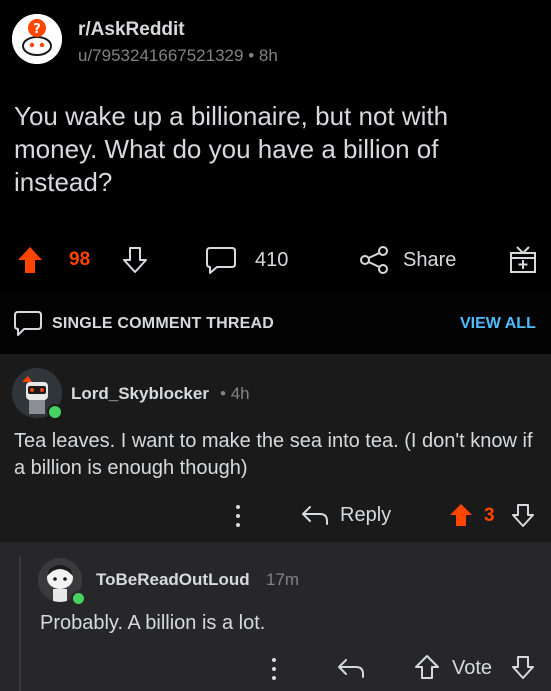  Describe the element at coordinates (163, 323) in the screenshot. I see `single-thread-label: SINGLE COMMENT THREAD` at that location.